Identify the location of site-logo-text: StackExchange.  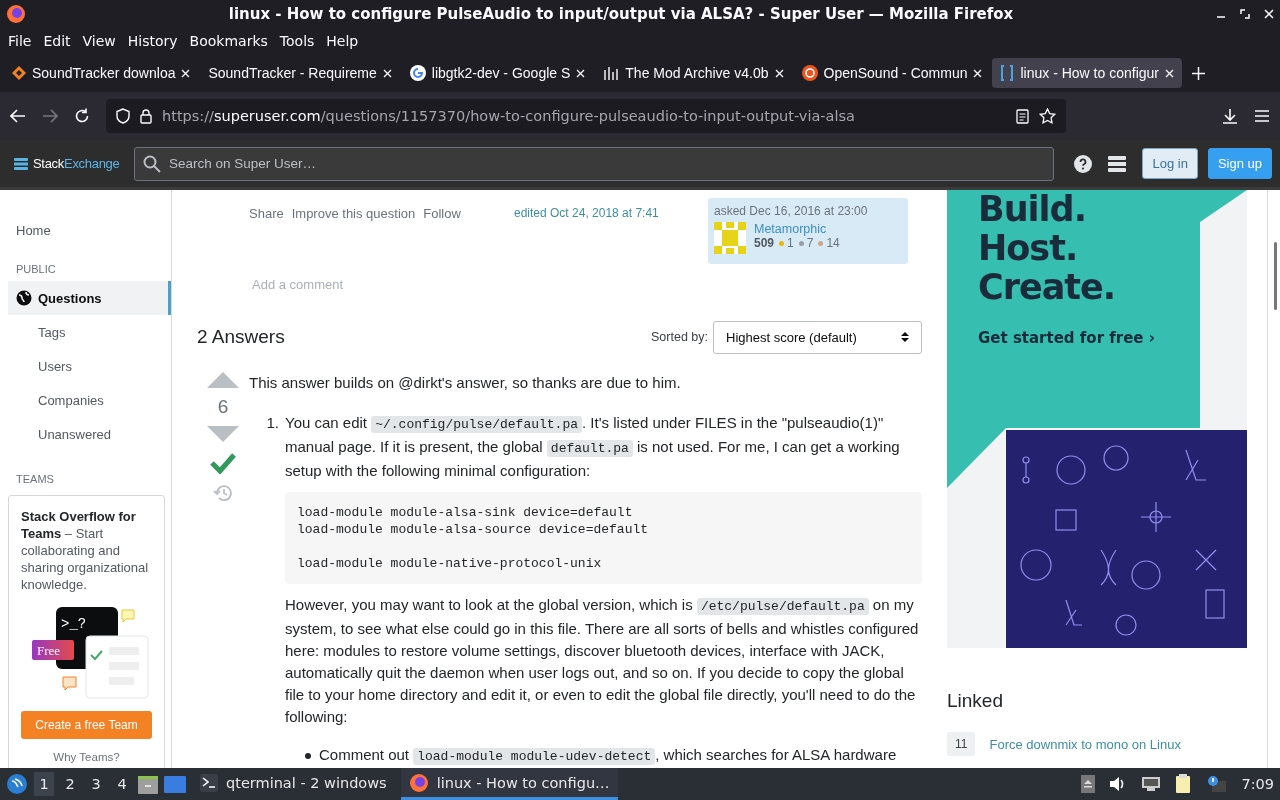
(76, 163).